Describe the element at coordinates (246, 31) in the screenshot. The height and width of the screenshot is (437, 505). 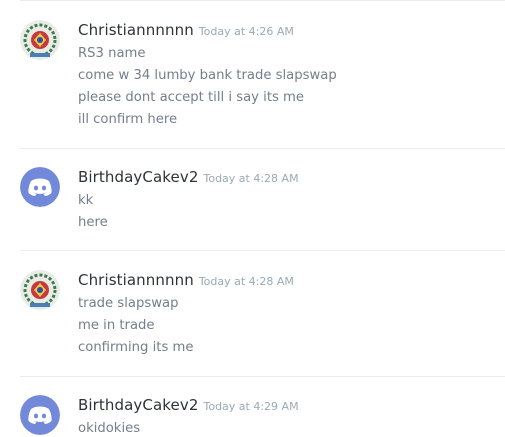
I see `timestamp: Today at 4:26 AM` at that location.